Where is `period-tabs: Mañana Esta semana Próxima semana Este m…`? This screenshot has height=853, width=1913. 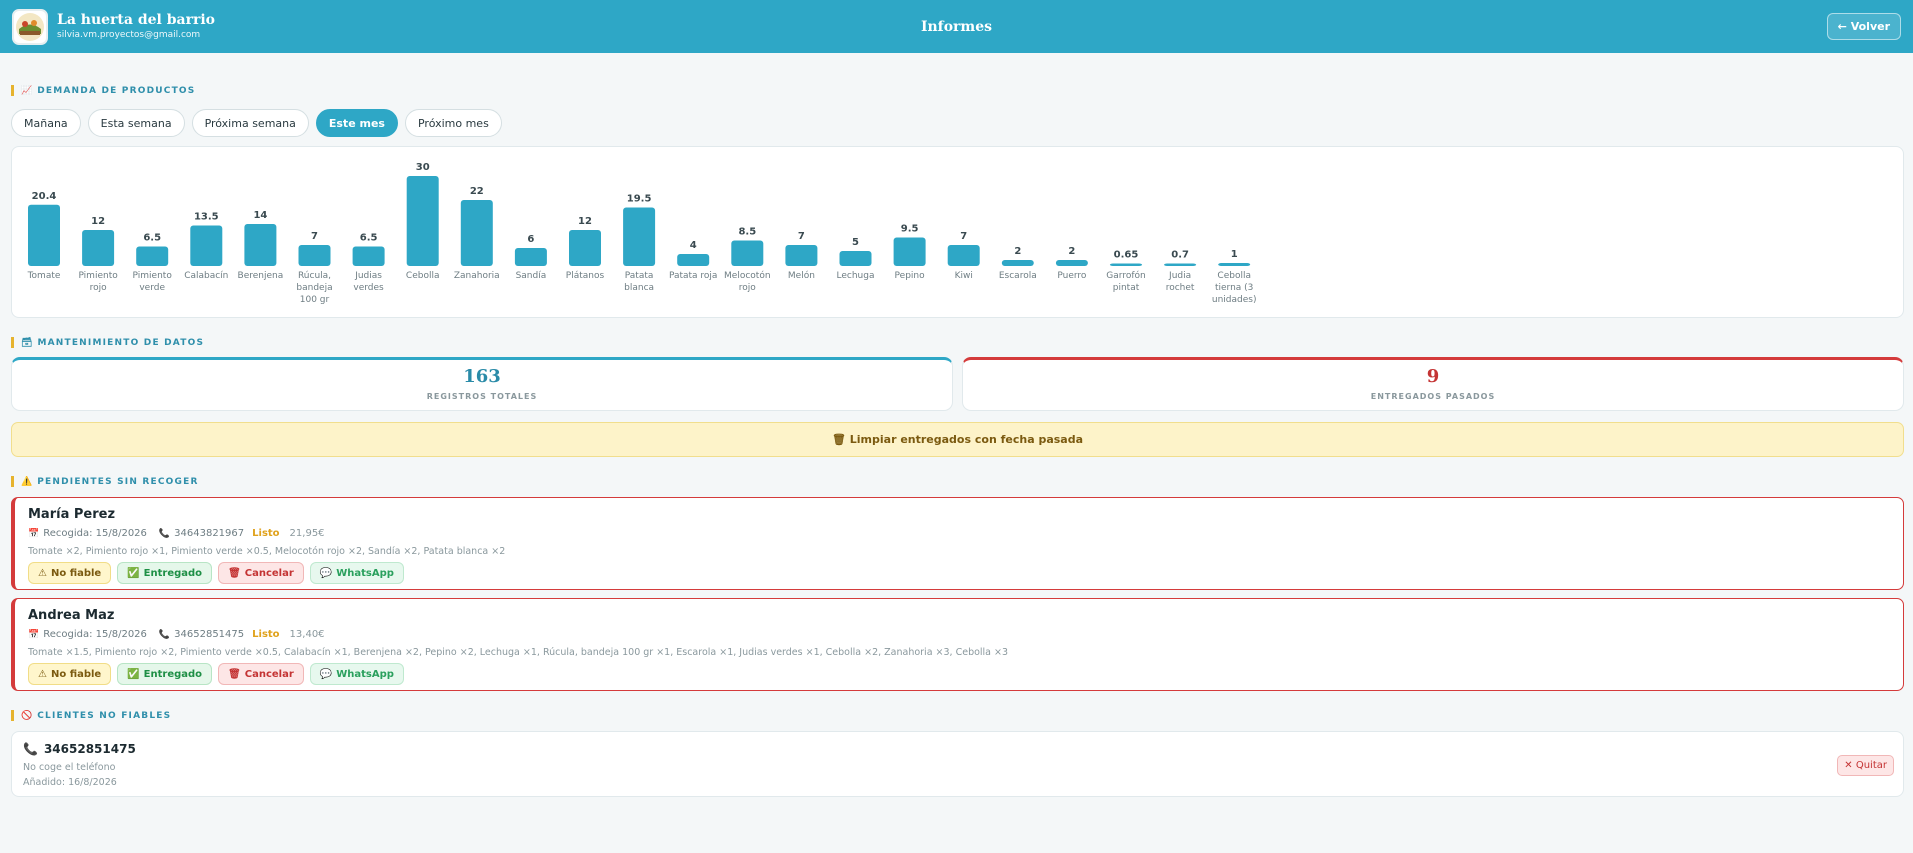
period-tabs: Mañana Esta semana Próxima semana Este m… is located at coordinates (256, 123).